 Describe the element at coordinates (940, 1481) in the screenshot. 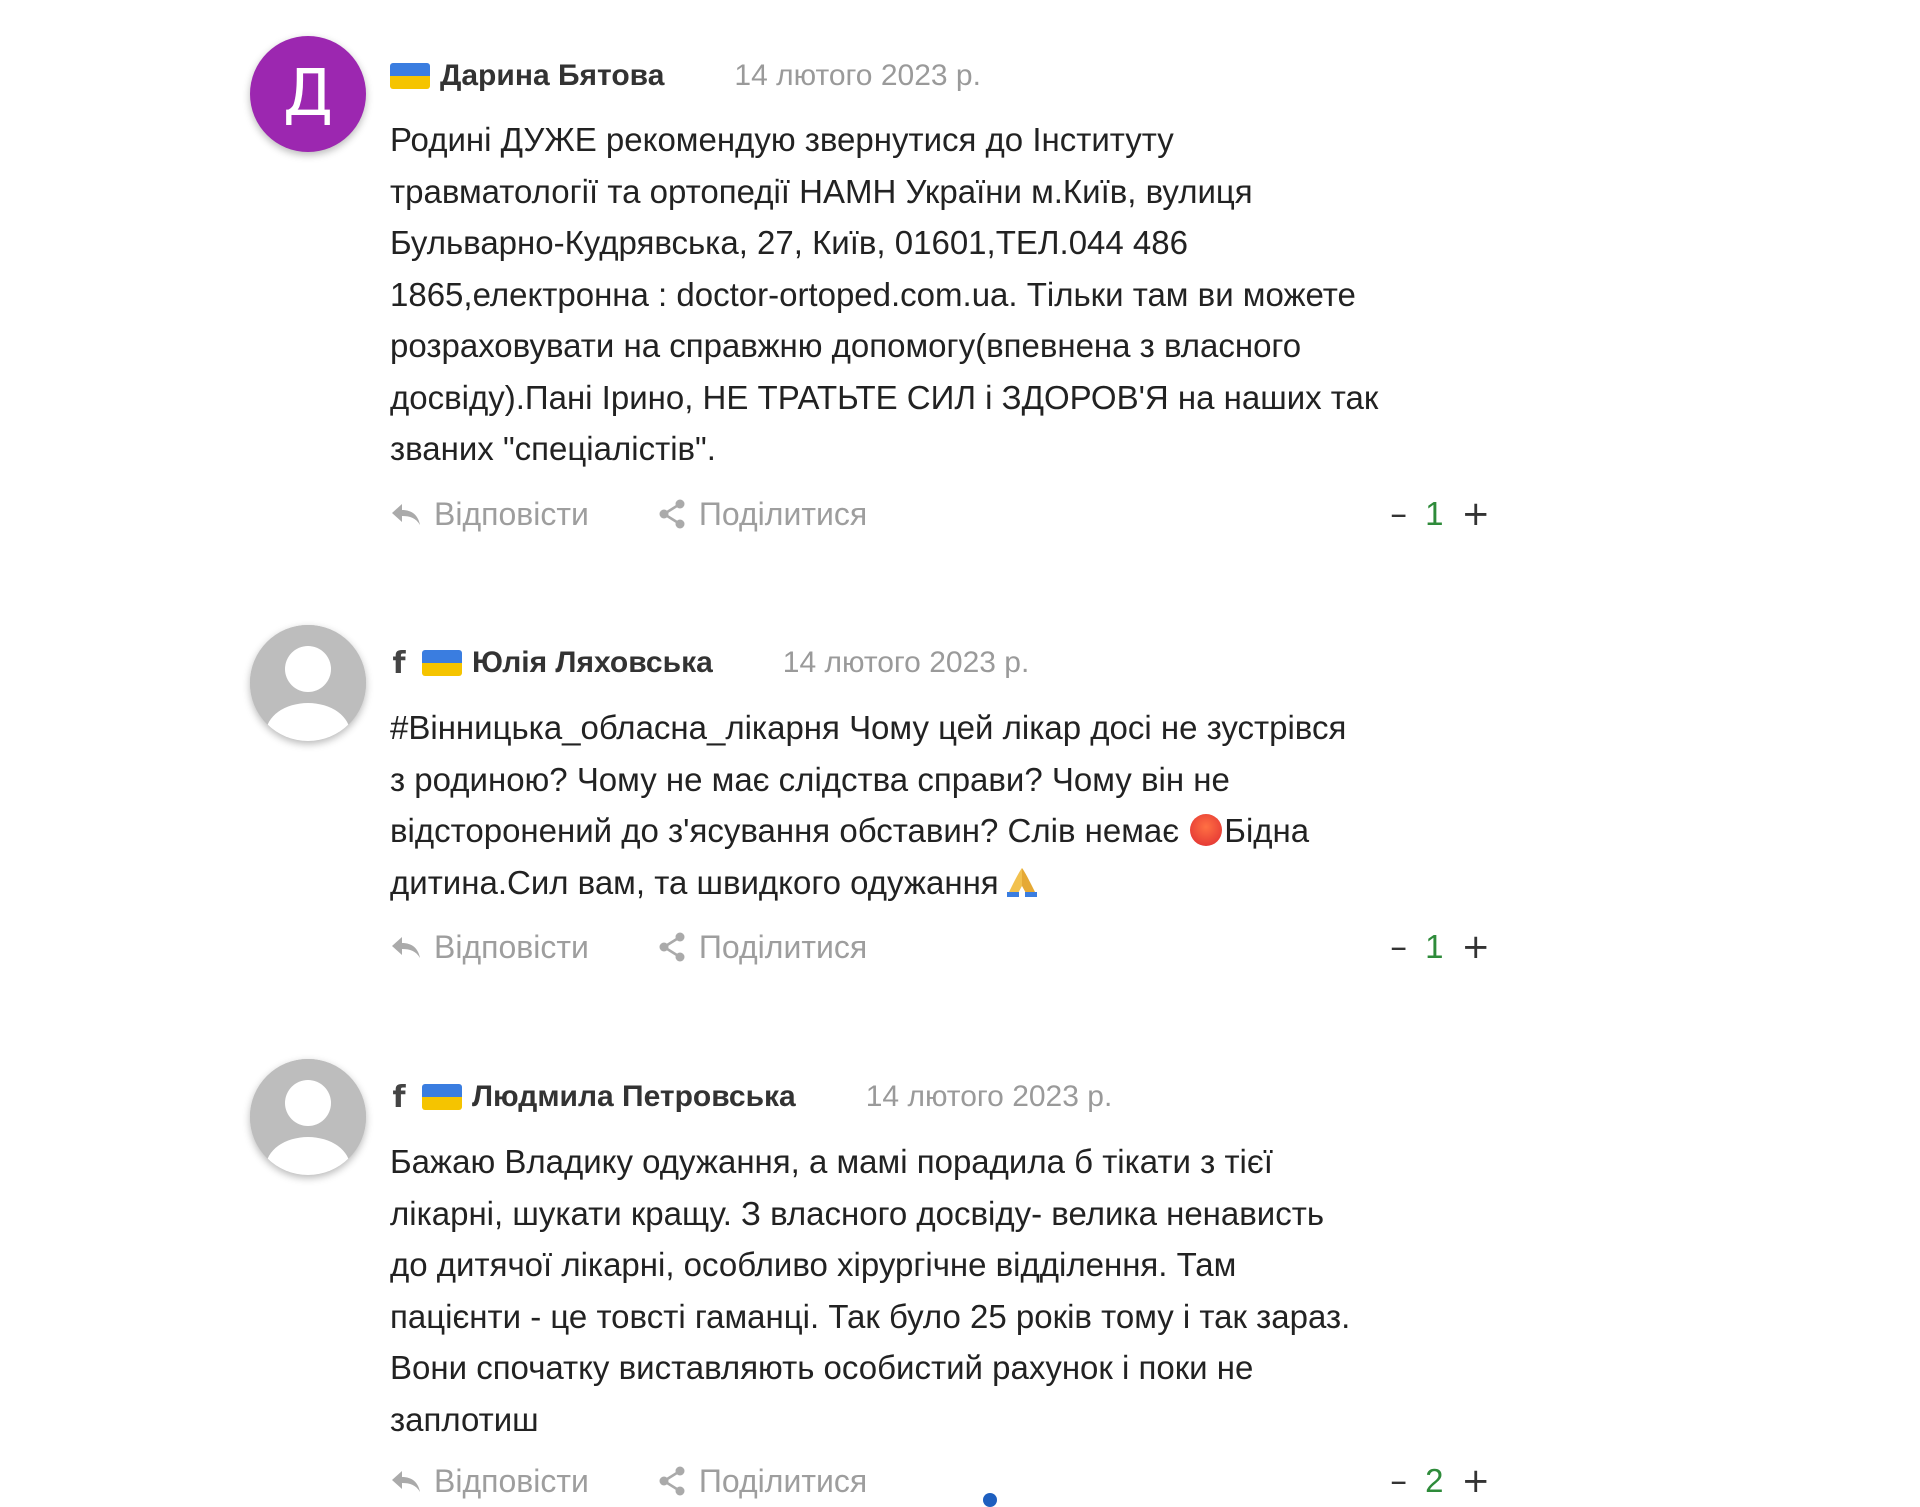

I see `comment-actions: Відповісти Поділитися – 2 +` at that location.